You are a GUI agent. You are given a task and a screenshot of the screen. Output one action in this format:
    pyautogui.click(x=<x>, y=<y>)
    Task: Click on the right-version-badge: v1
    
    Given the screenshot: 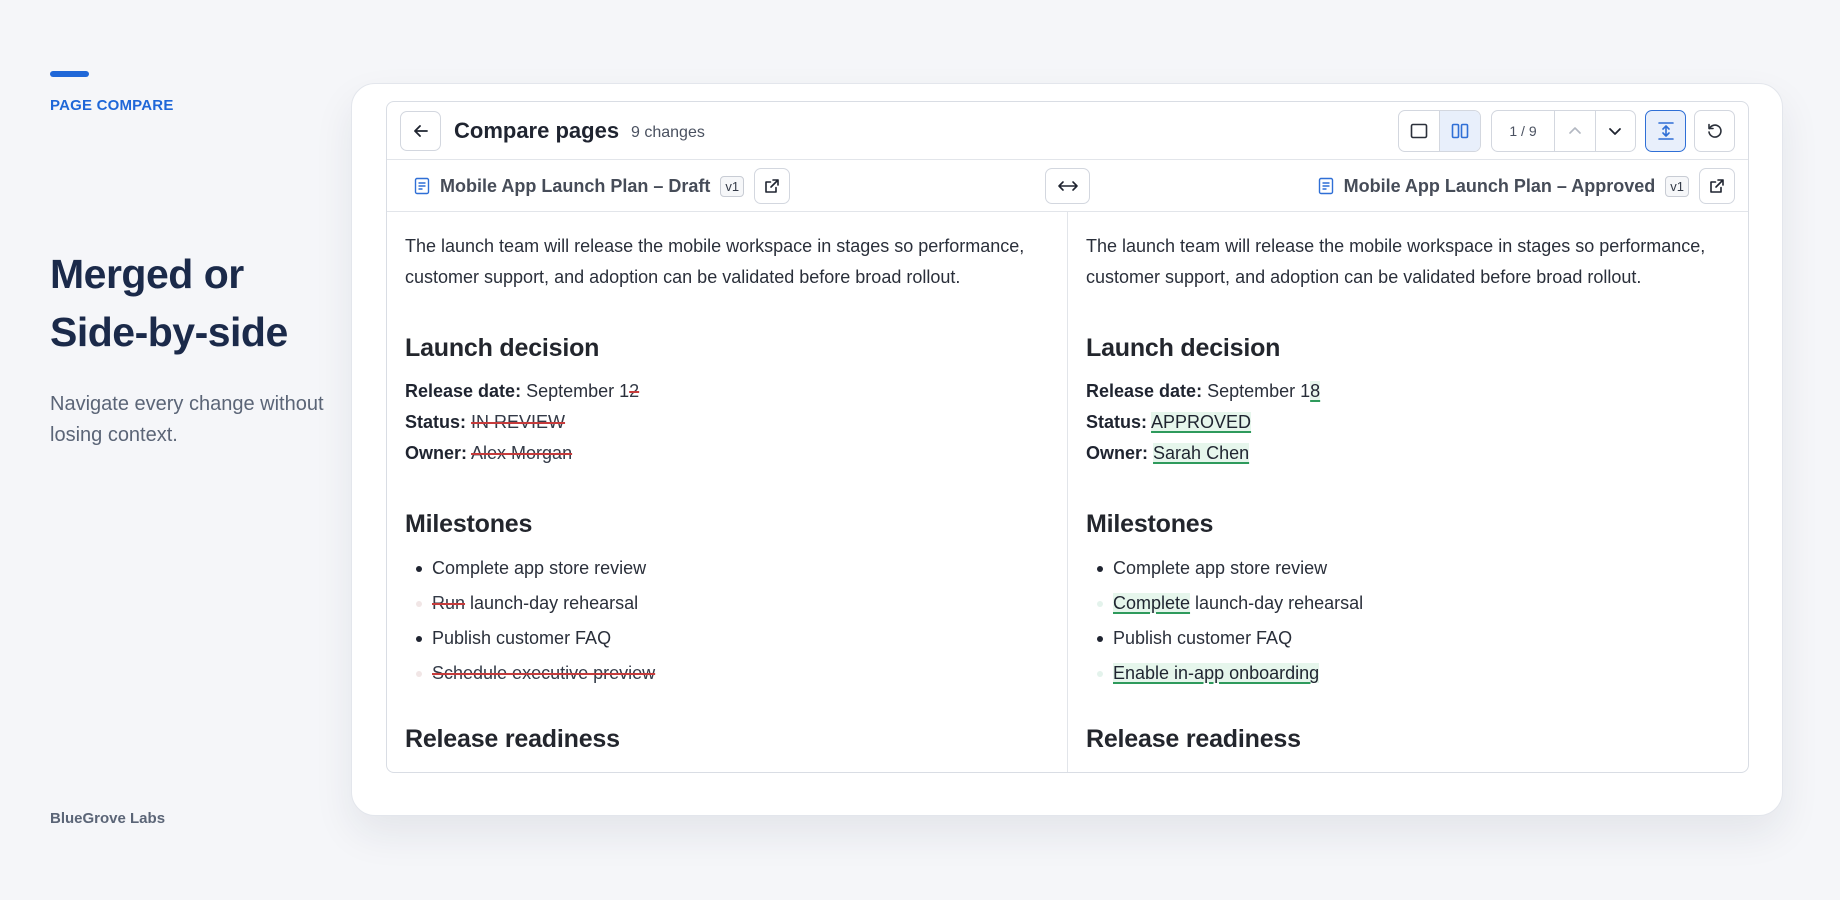 What is the action you would take?
    pyautogui.click(x=1677, y=186)
    